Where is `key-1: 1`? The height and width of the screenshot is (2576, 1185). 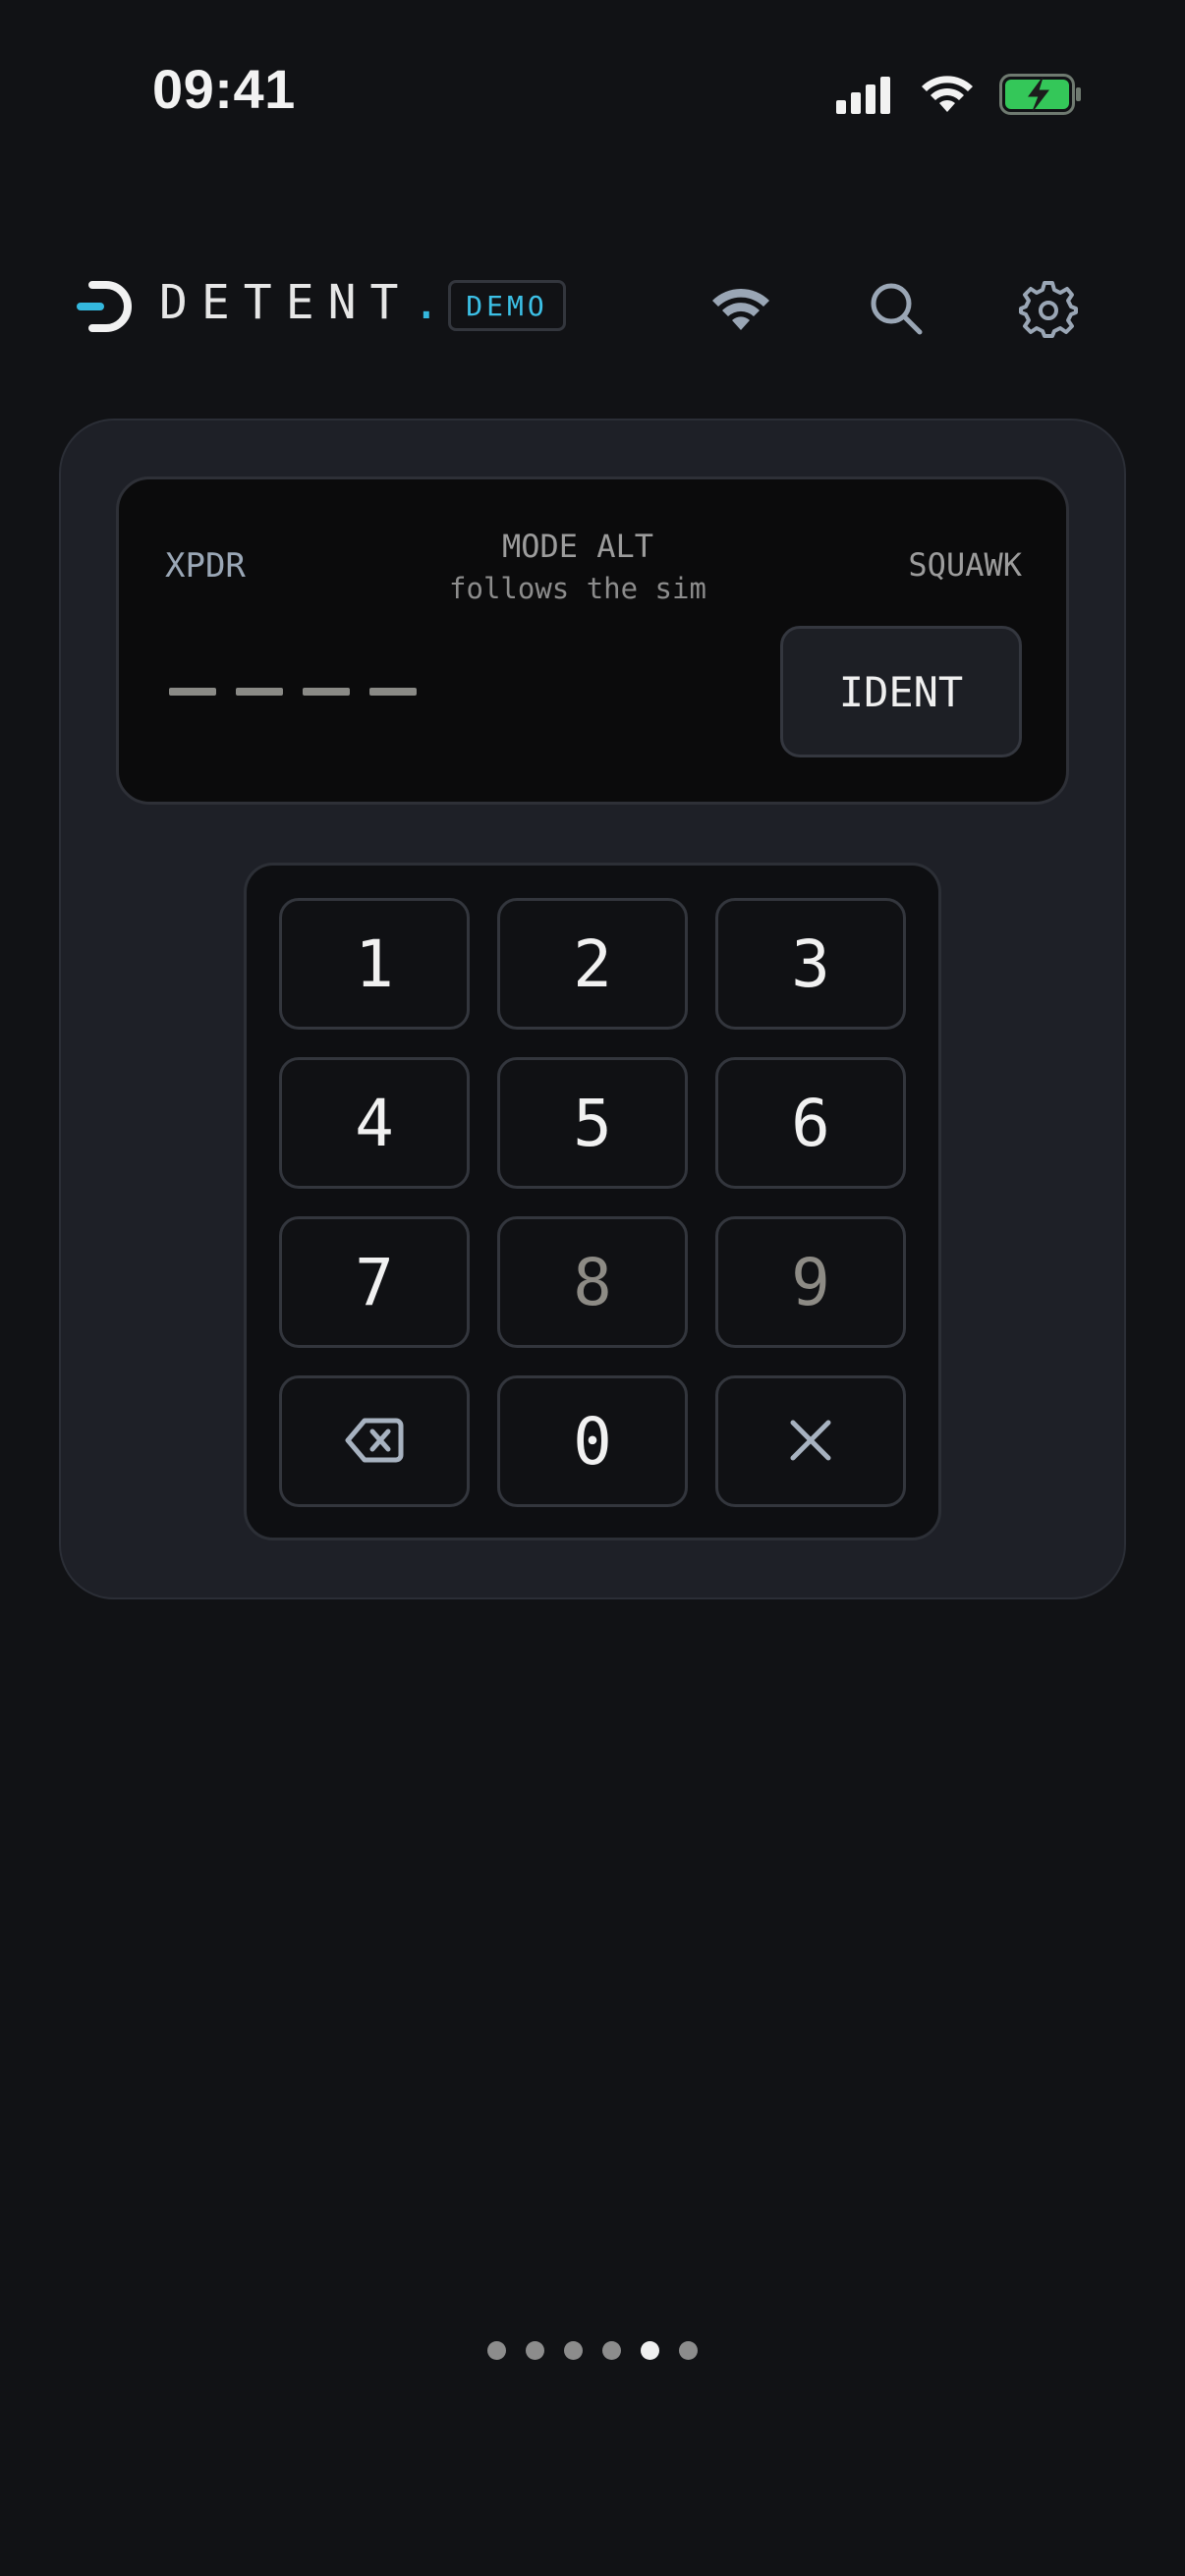
key-1: 1 is located at coordinates (375, 964).